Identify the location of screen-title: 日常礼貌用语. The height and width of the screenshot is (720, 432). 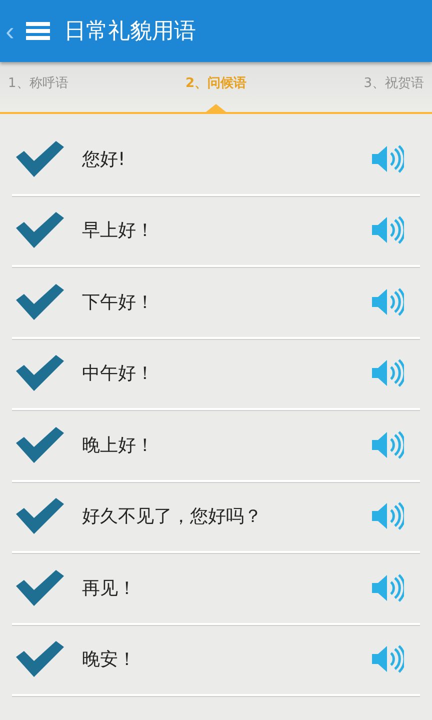
(130, 32).